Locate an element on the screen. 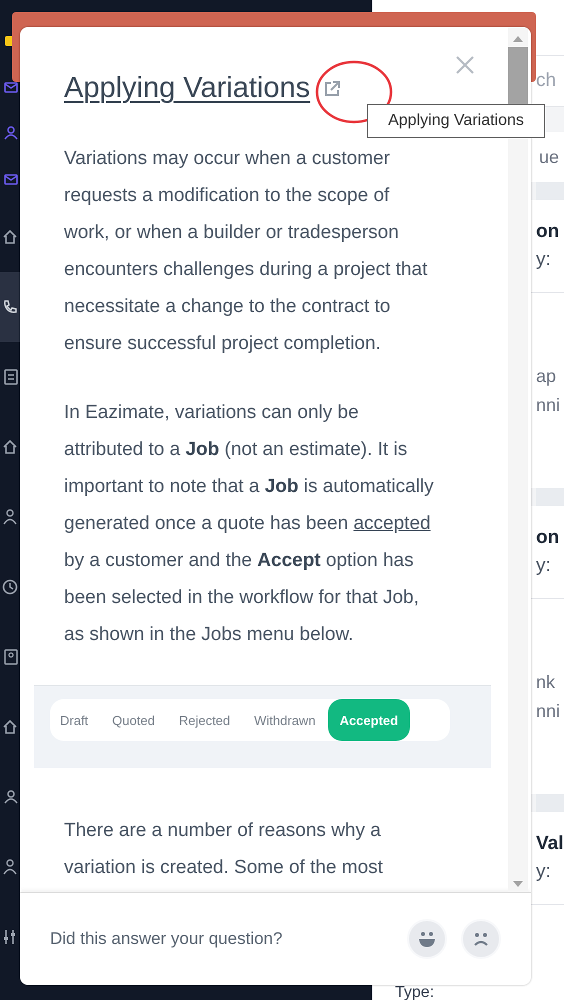  card-title: Val is located at coordinates (550, 844).